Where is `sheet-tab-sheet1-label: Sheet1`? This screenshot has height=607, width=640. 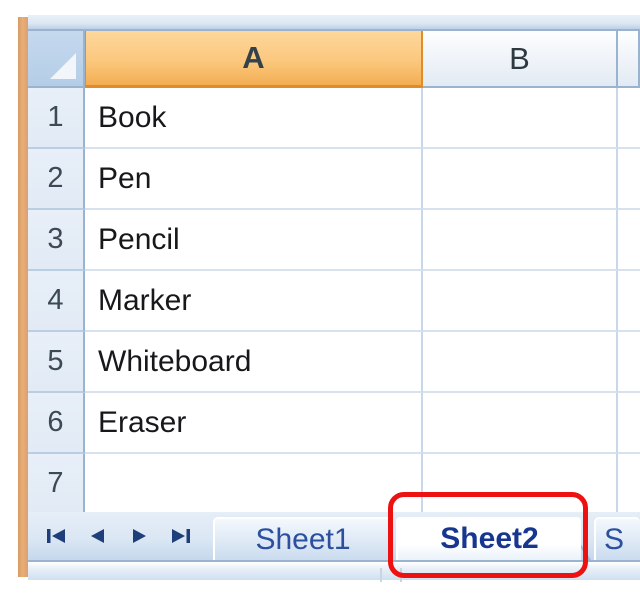
sheet-tab-sheet1-label: Sheet1 is located at coordinates (303, 539).